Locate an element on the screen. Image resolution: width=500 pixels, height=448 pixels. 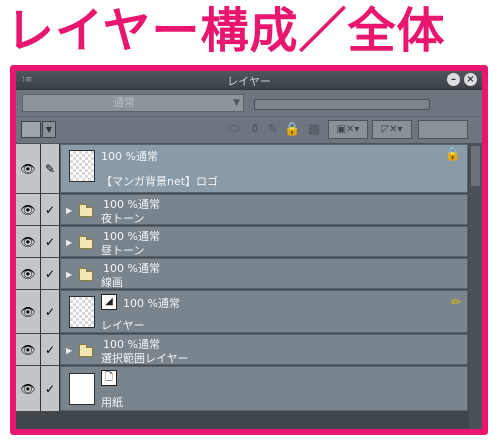
pencil-marker-icon: ✏ is located at coordinates (455, 302).